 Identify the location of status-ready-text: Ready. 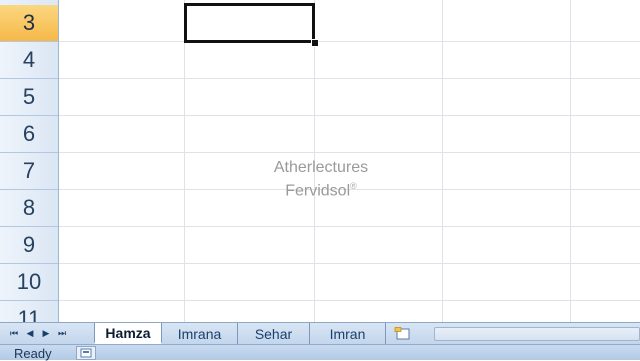
(33, 353).